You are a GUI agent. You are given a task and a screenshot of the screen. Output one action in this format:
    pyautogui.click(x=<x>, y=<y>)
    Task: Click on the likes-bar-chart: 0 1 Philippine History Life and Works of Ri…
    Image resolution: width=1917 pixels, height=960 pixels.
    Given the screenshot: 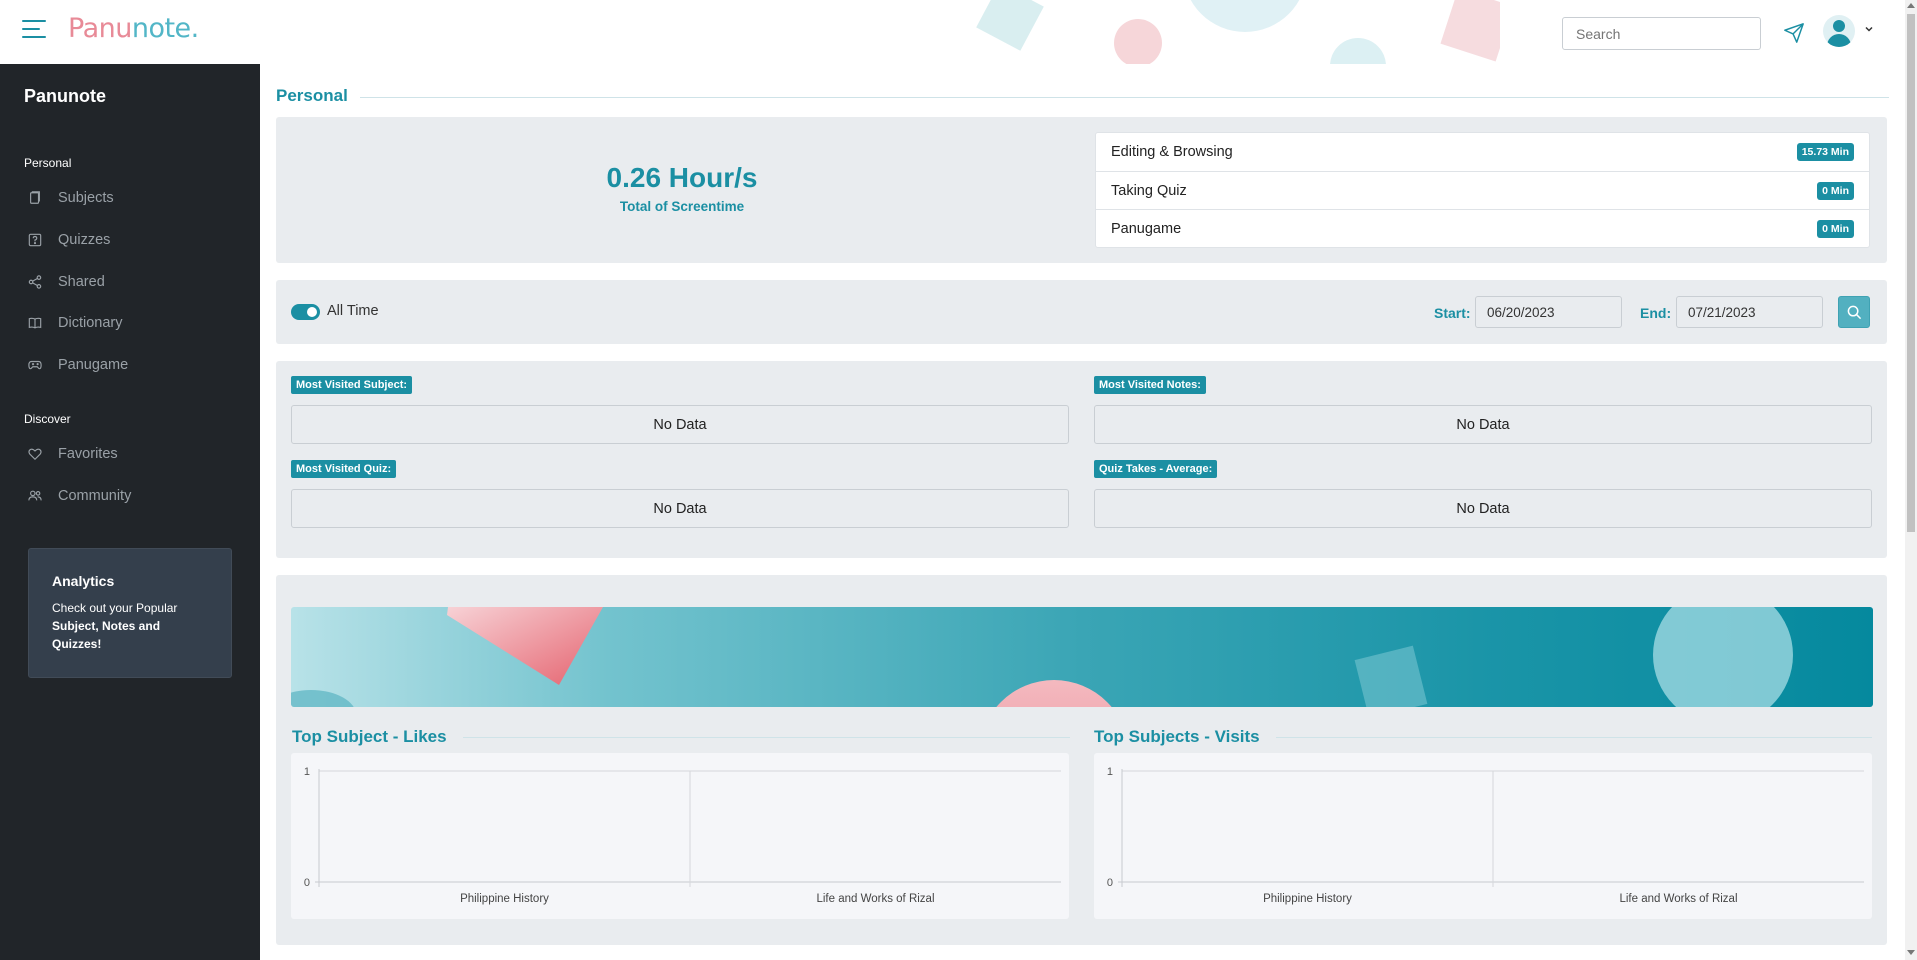 What is the action you would take?
    pyautogui.click(x=682, y=835)
    